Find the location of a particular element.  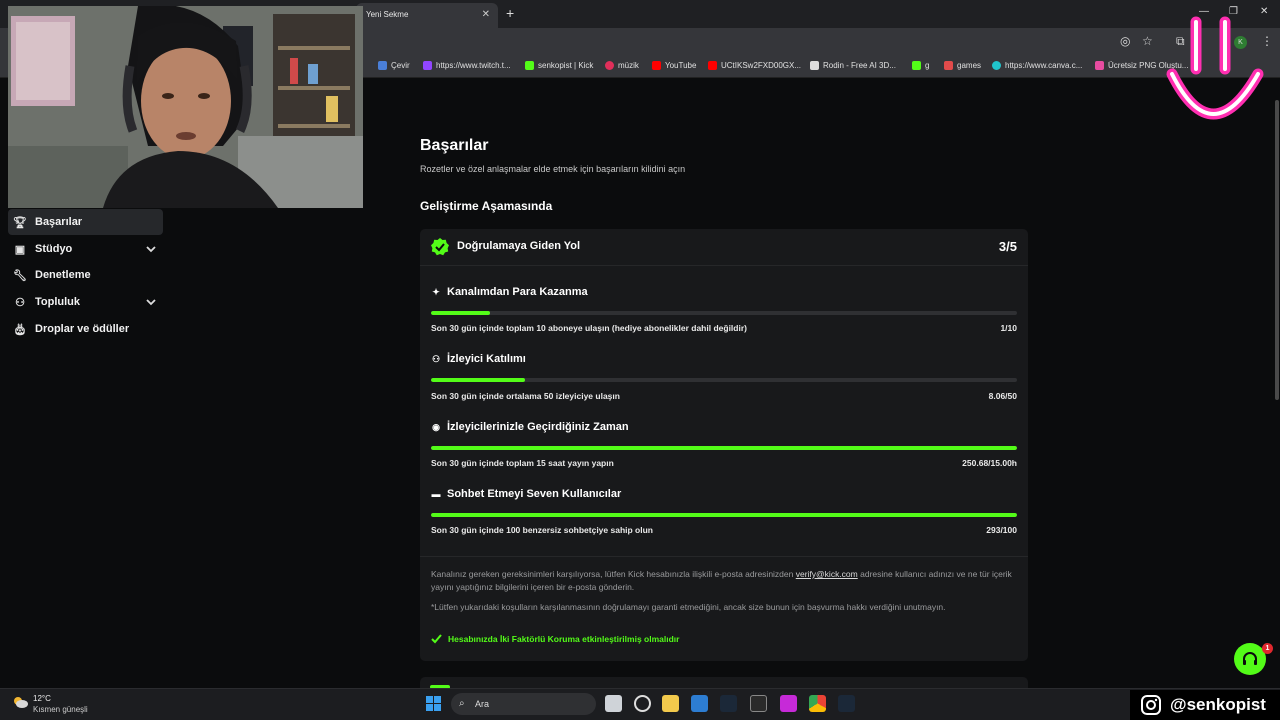

sidebar-item-label: Başarılar is located at coordinates (59, 222).